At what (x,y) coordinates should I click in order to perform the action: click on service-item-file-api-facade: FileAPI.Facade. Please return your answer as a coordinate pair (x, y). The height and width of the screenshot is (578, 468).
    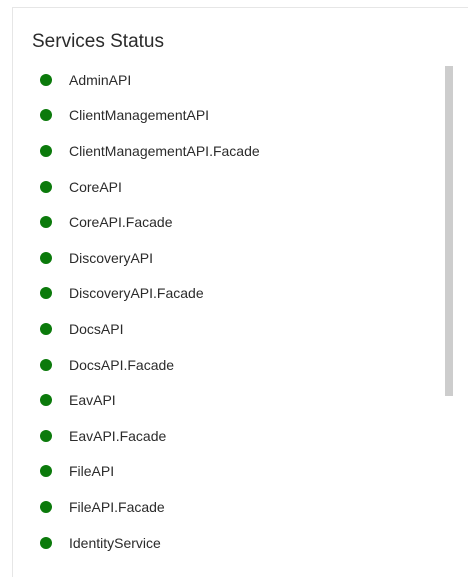
    Looking at the image, I should click on (233, 507).